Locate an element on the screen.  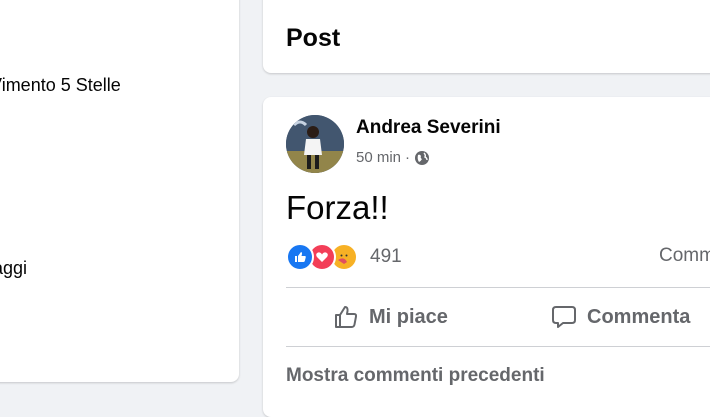
reactions-summary: 491 is located at coordinates (344, 257).